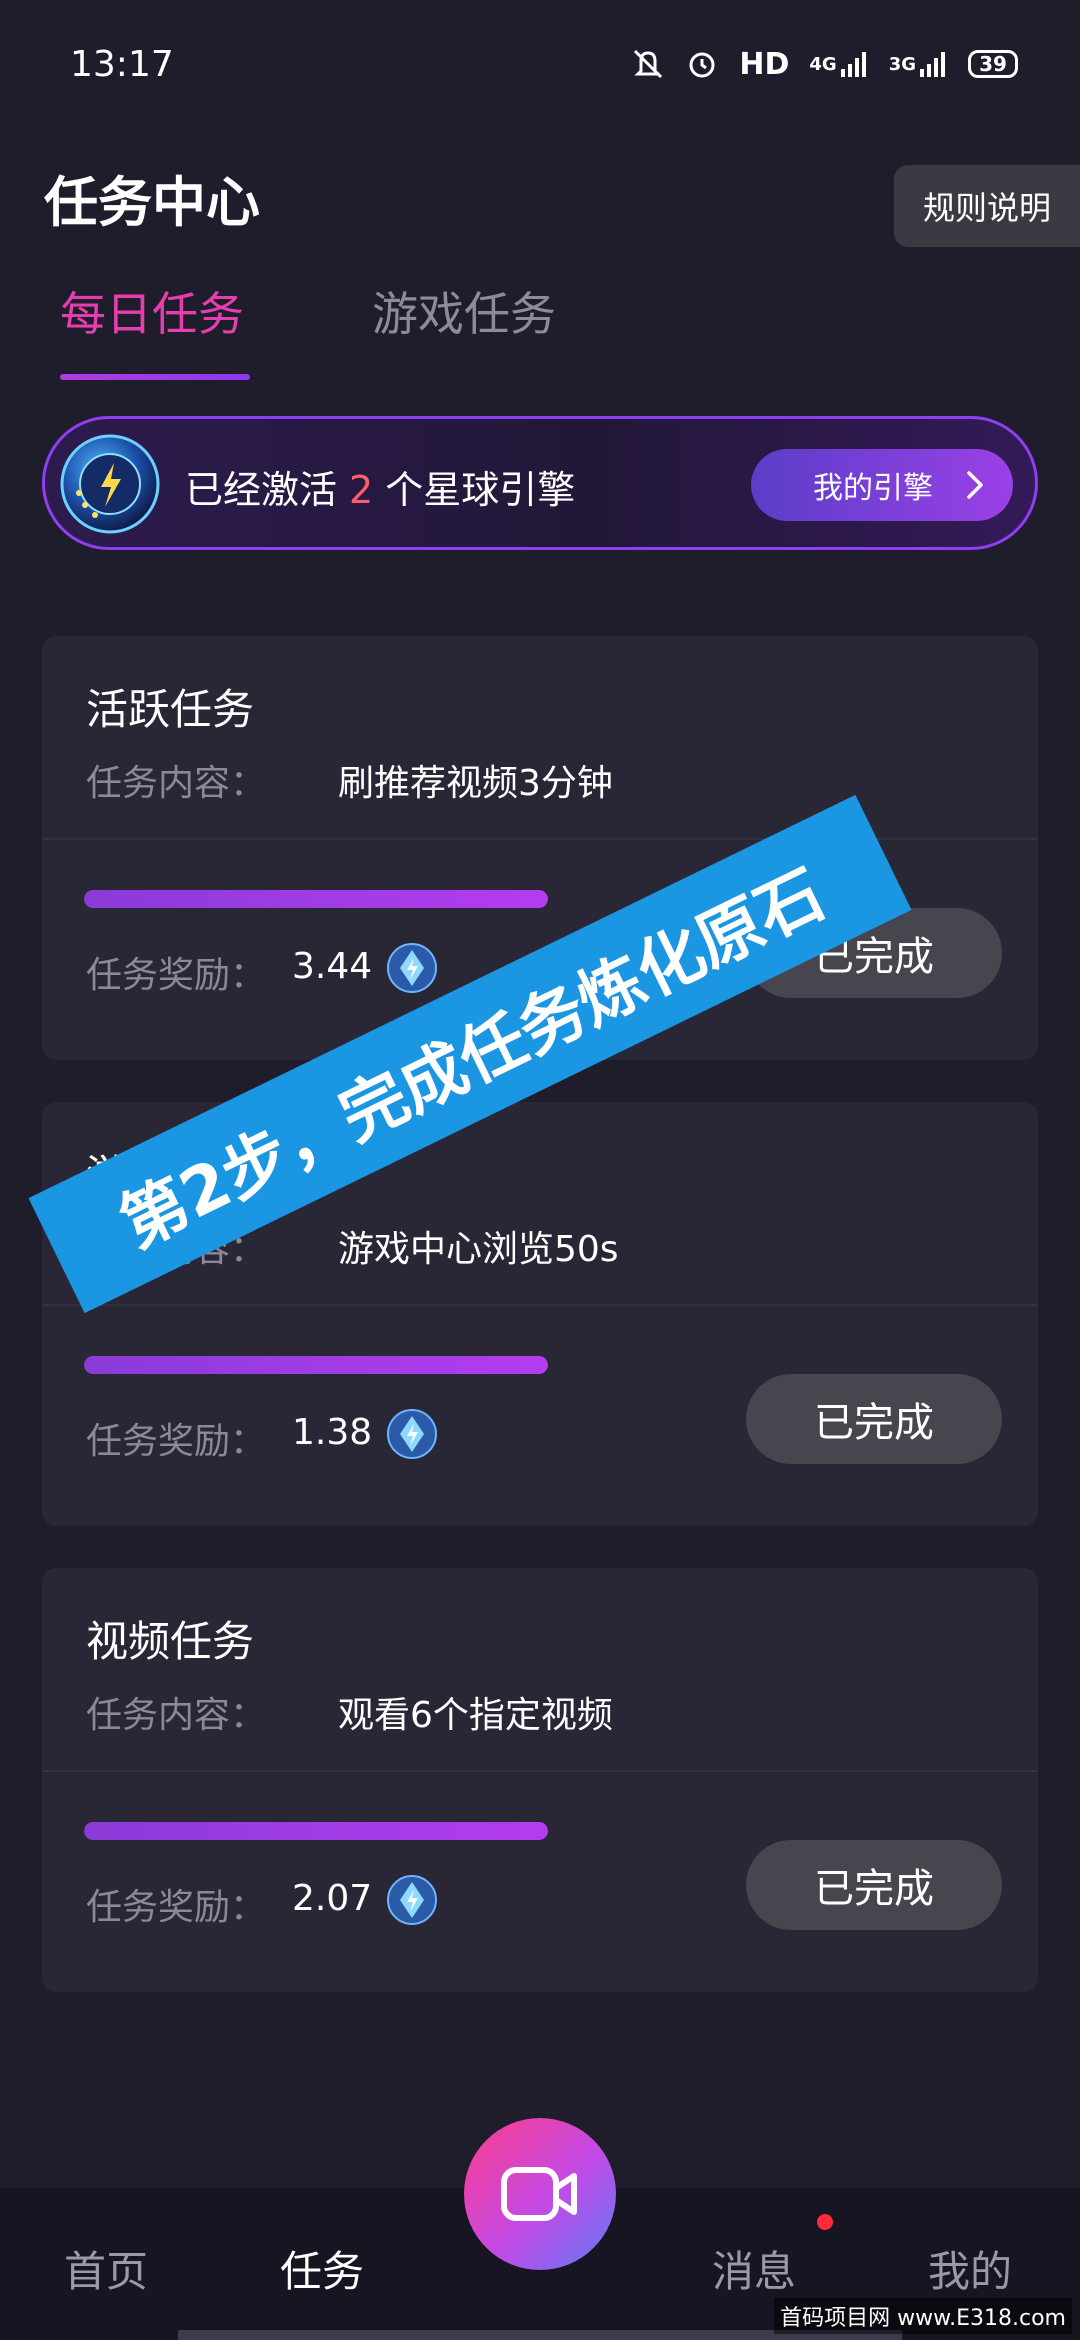 The width and height of the screenshot is (1080, 2340). Describe the element at coordinates (170, 1641) in the screenshot. I see `task-title: 视频任务` at that location.